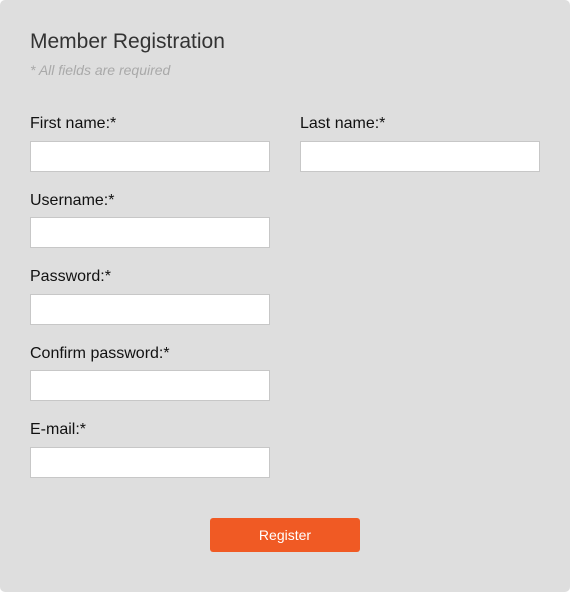 This screenshot has height=592, width=570. Describe the element at coordinates (150, 309) in the screenshot. I see `password-input` at that location.